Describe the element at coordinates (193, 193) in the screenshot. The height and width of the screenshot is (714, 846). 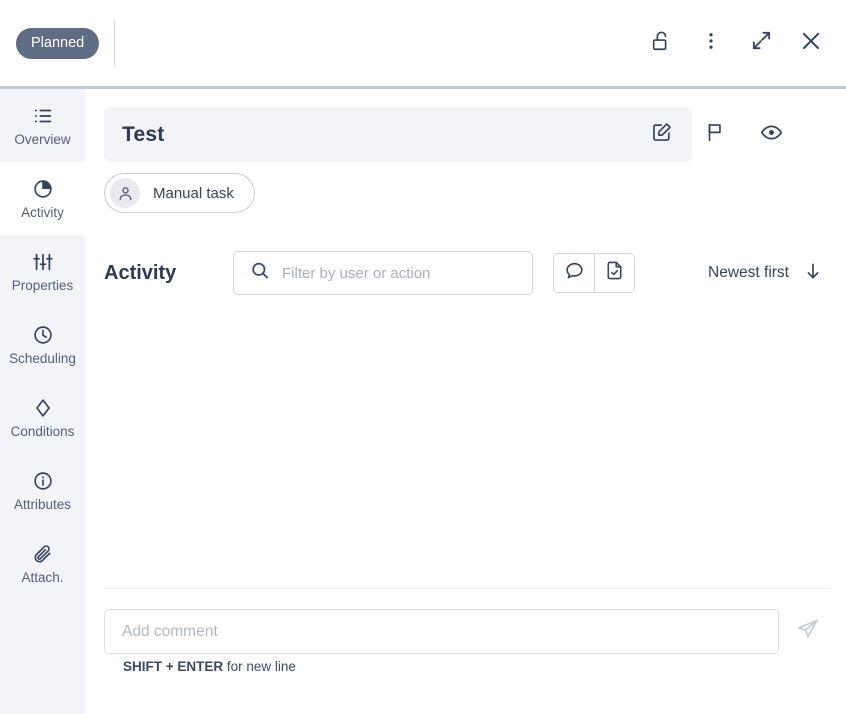
I see `task-type-chip-label: Manual task` at that location.